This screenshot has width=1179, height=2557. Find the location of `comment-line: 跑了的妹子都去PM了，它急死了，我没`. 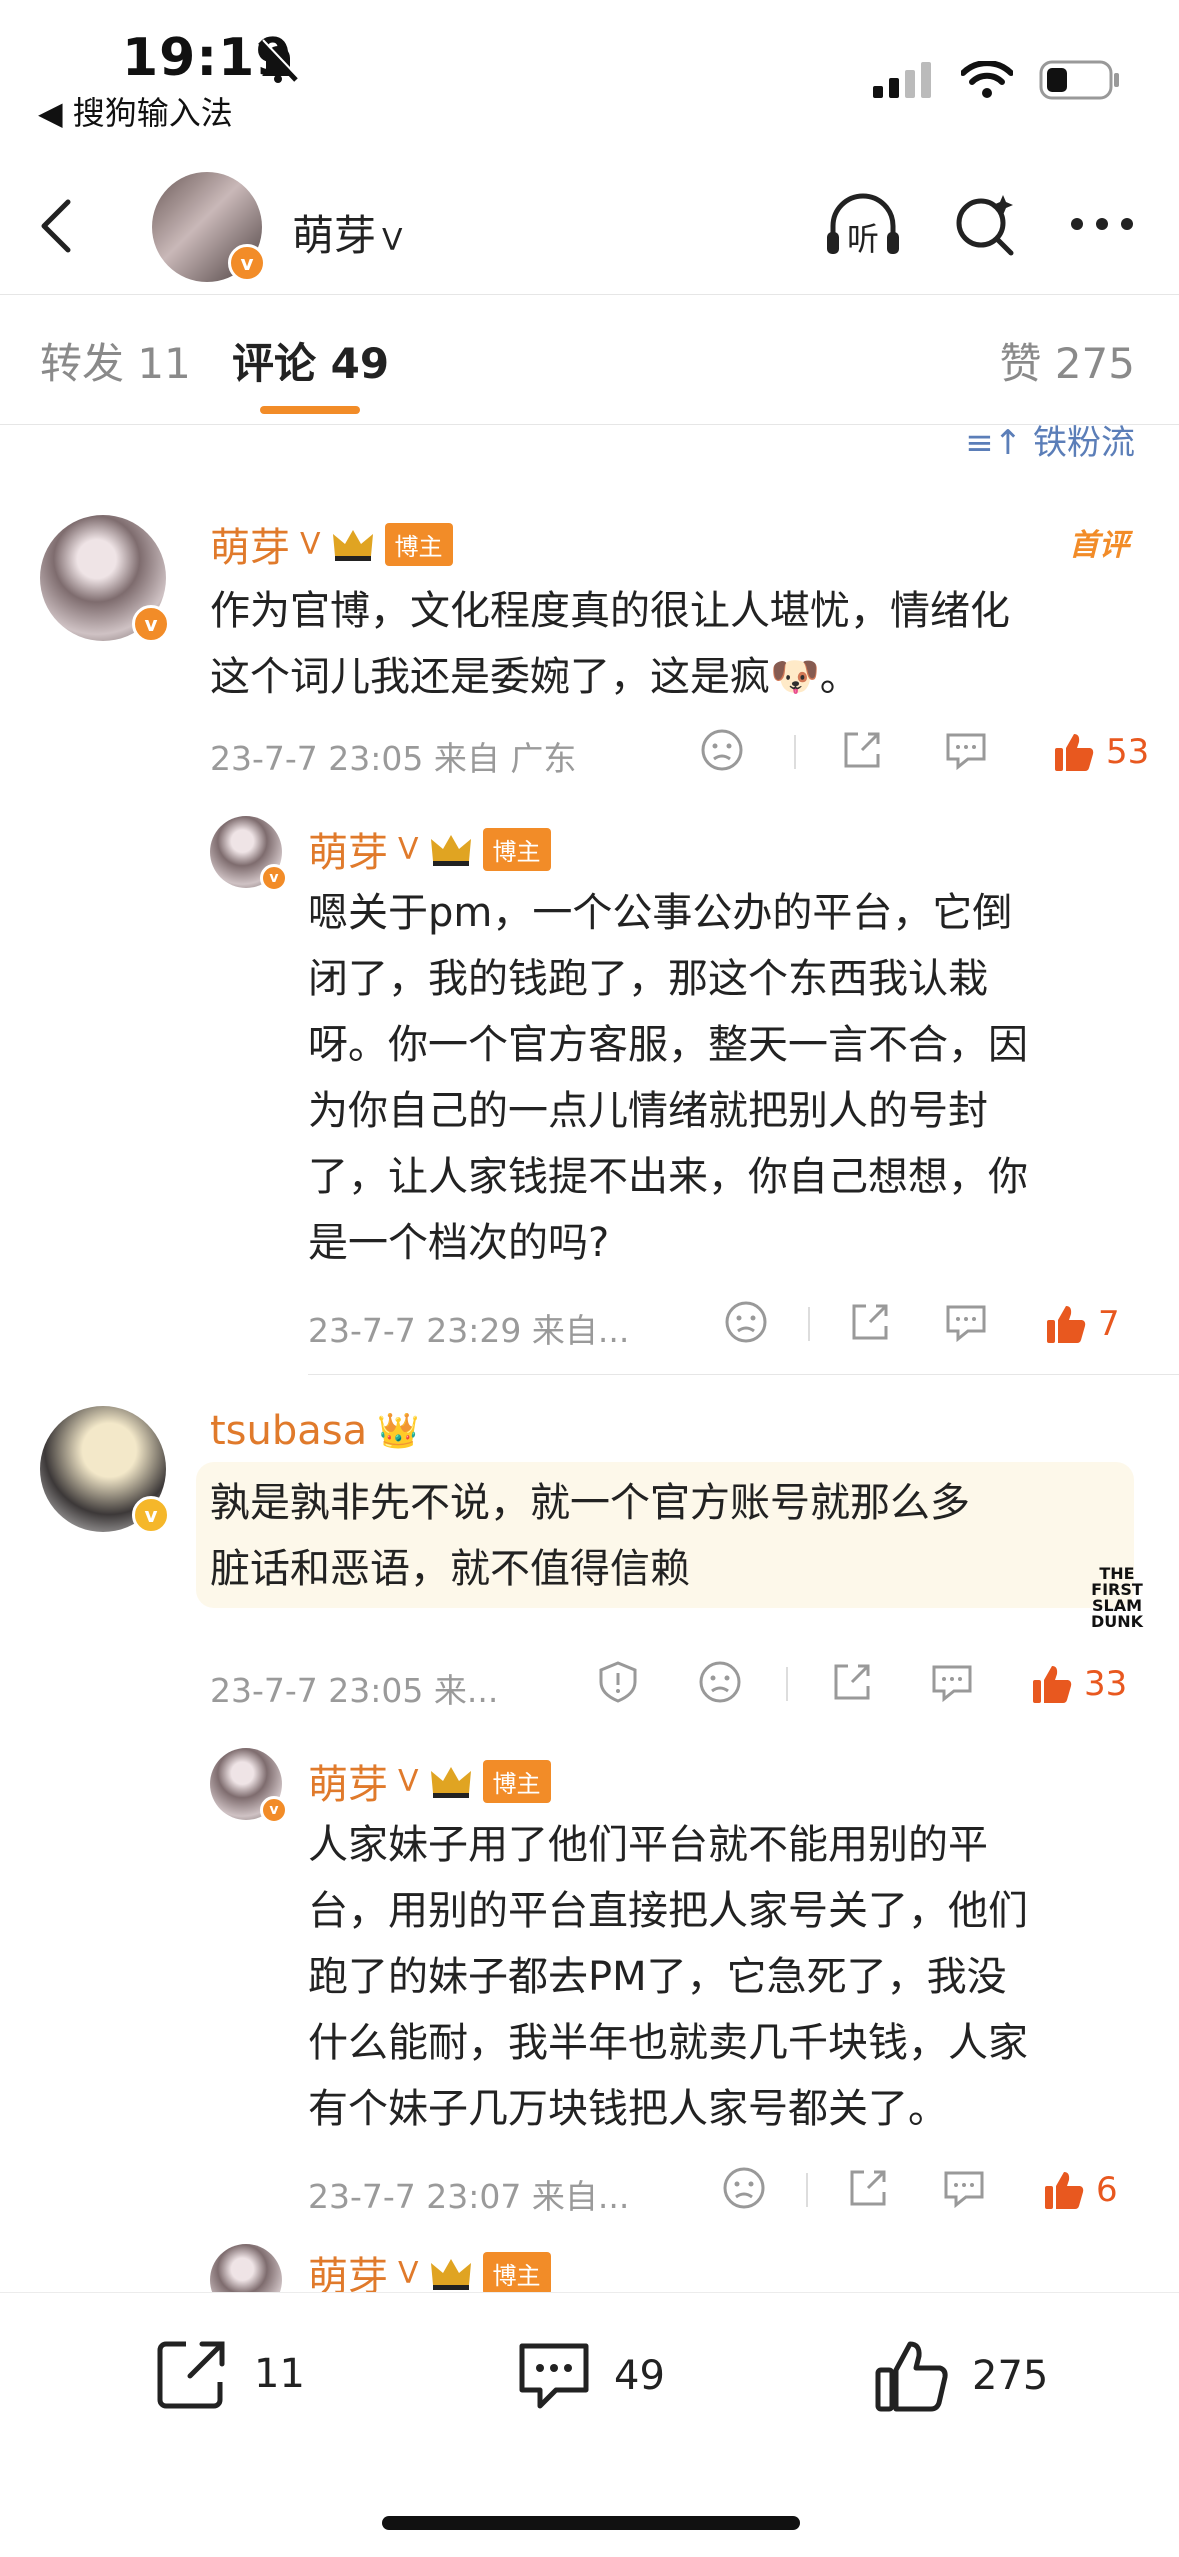

comment-line: 跑了的妹子都去PM了，它急死了，我没 is located at coordinates (657, 1977).